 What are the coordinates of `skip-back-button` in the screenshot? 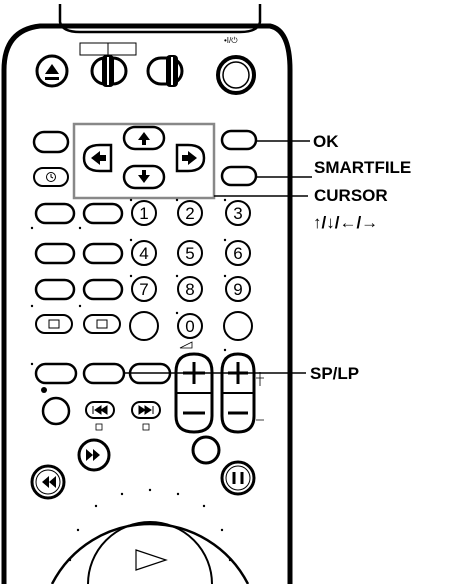 It's located at (100, 410).